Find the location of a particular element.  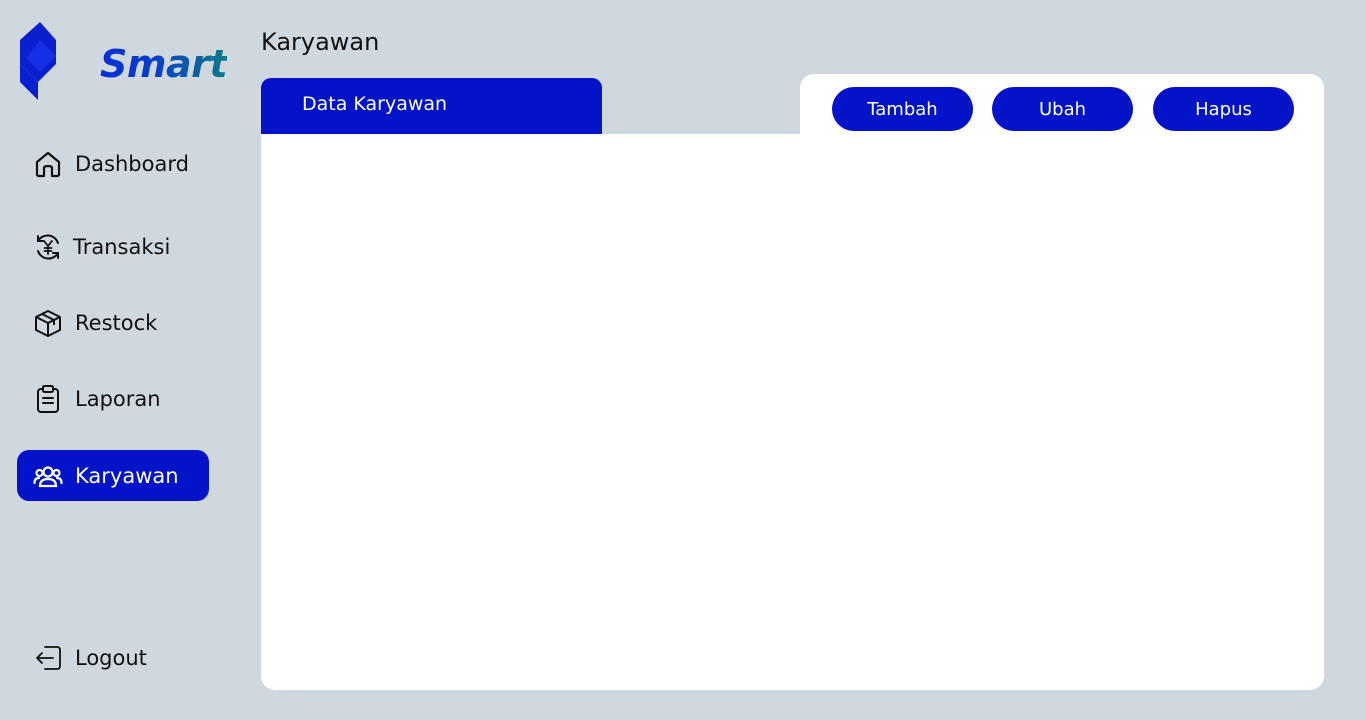

sidebar-item-label: Laporan is located at coordinates (118, 398).